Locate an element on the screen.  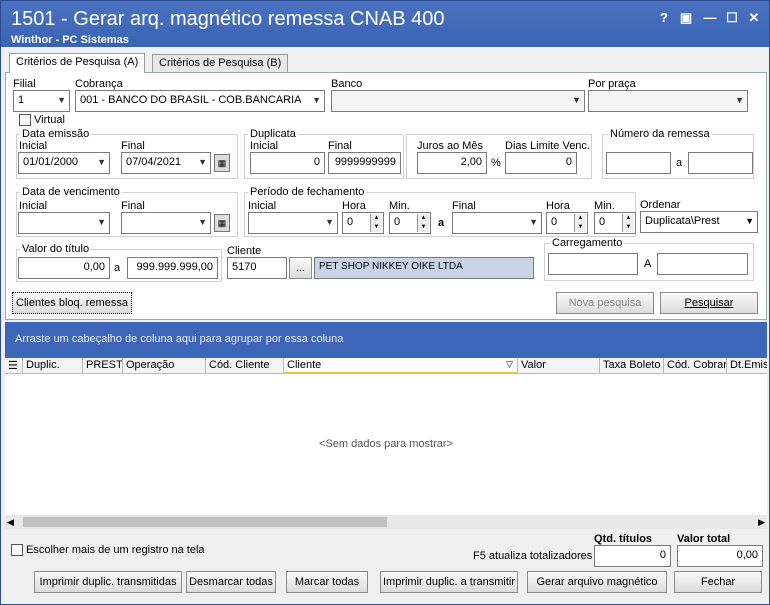
cliente-name-field: PET SHOP NIKKEY OIKE LTDA is located at coordinates (424, 268).